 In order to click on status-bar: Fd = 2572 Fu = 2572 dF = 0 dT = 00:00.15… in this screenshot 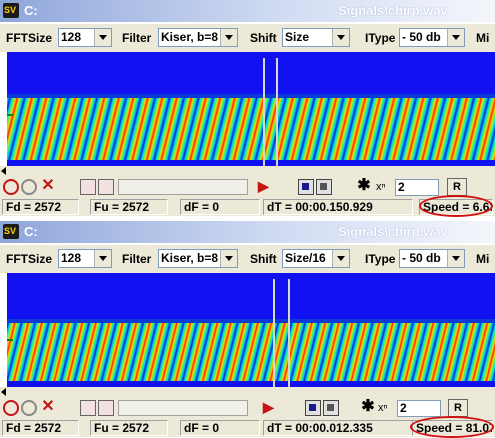, I will do `click(247, 206)`.